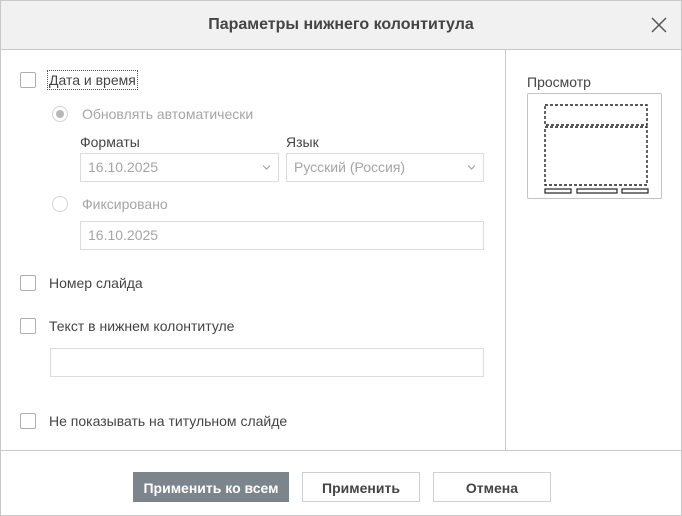 The image size is (682, 516). Describe the element at coordinates (123, 167) in the screenshot. I see `formats-value: 16.10.2025` at that location.